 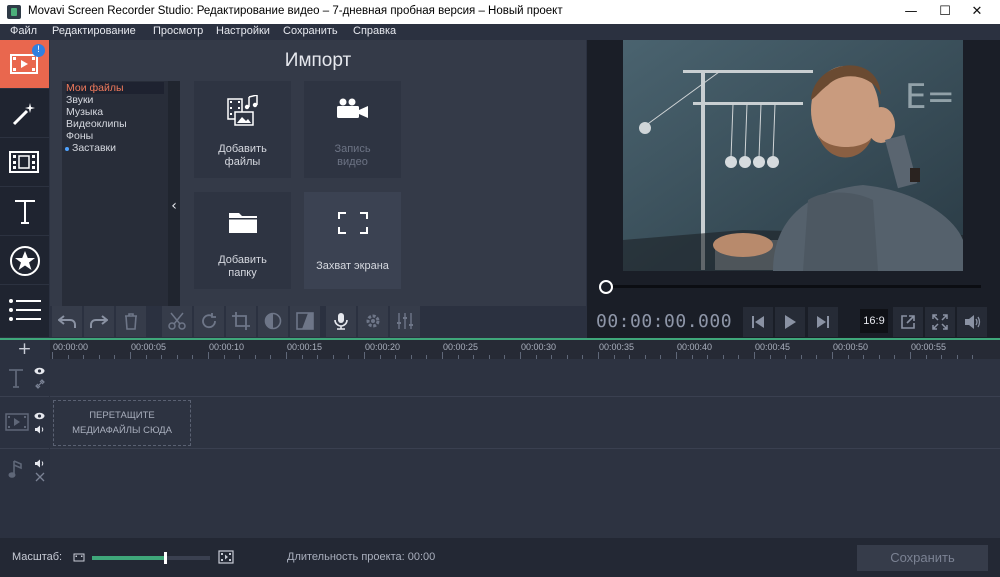 I want to click on magic-wand-icon, so click(x=23, y=114).